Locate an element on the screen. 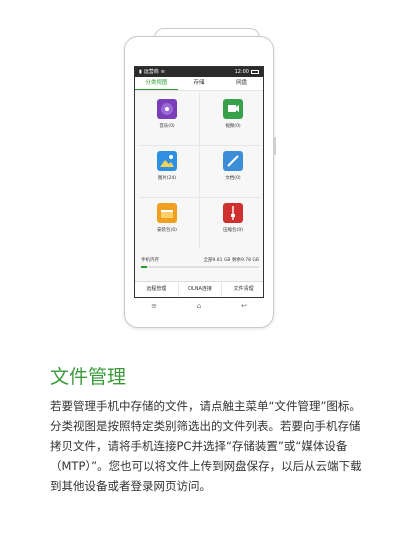 This screenshot has width=400, height=560. category-label: 视频(0) is located at coordinates (233, 126).